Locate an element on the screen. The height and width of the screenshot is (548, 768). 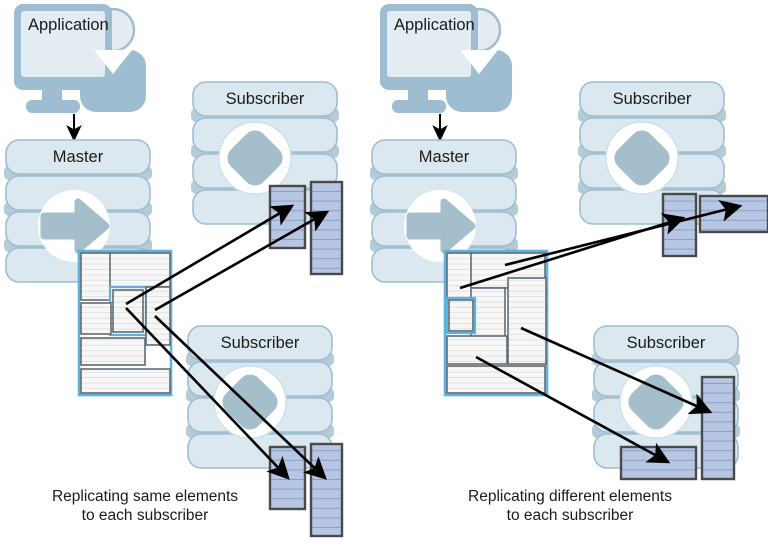
data-block-left-bottom-b is located at coordinates (326, 490).